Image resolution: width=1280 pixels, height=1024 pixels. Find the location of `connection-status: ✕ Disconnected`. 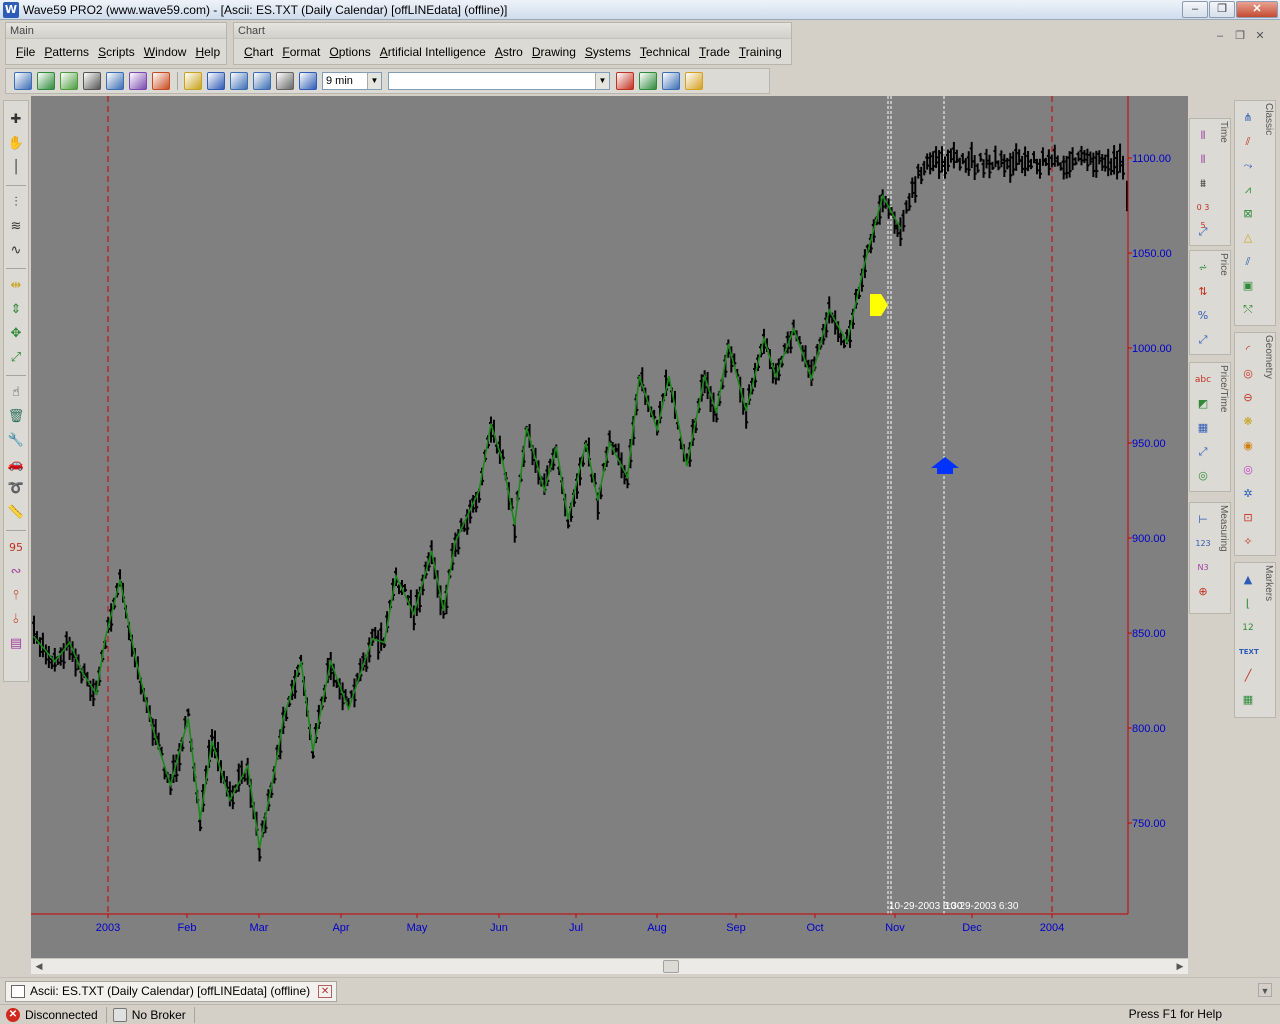

connection-status: ✕ Disconnected is located at coordinates (53, 1014).